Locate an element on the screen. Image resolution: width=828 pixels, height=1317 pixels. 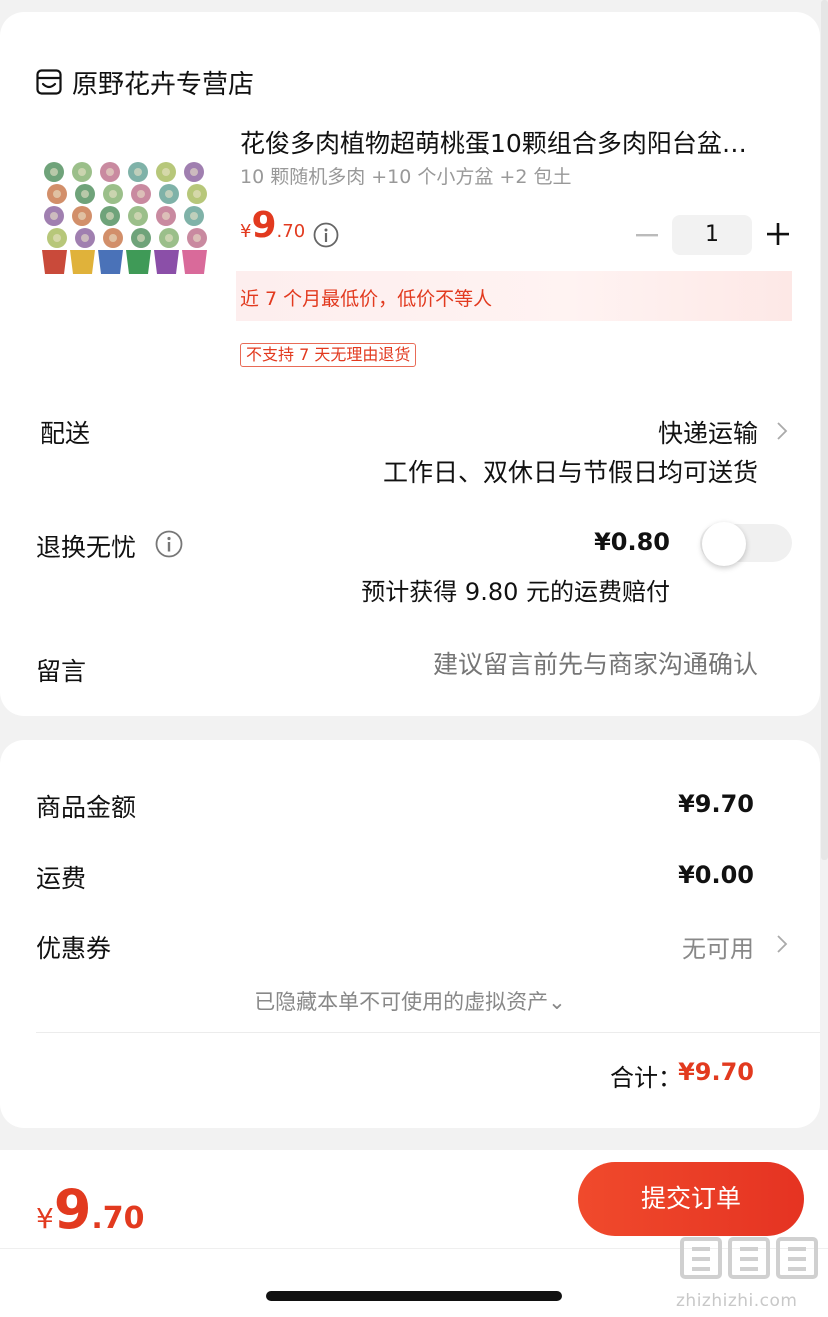
quantity-input: 1 is located at coordinates (712, 235).